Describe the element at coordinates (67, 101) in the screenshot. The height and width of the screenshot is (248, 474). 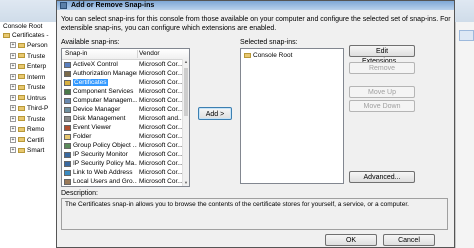
I see `computer-icon` at that location.